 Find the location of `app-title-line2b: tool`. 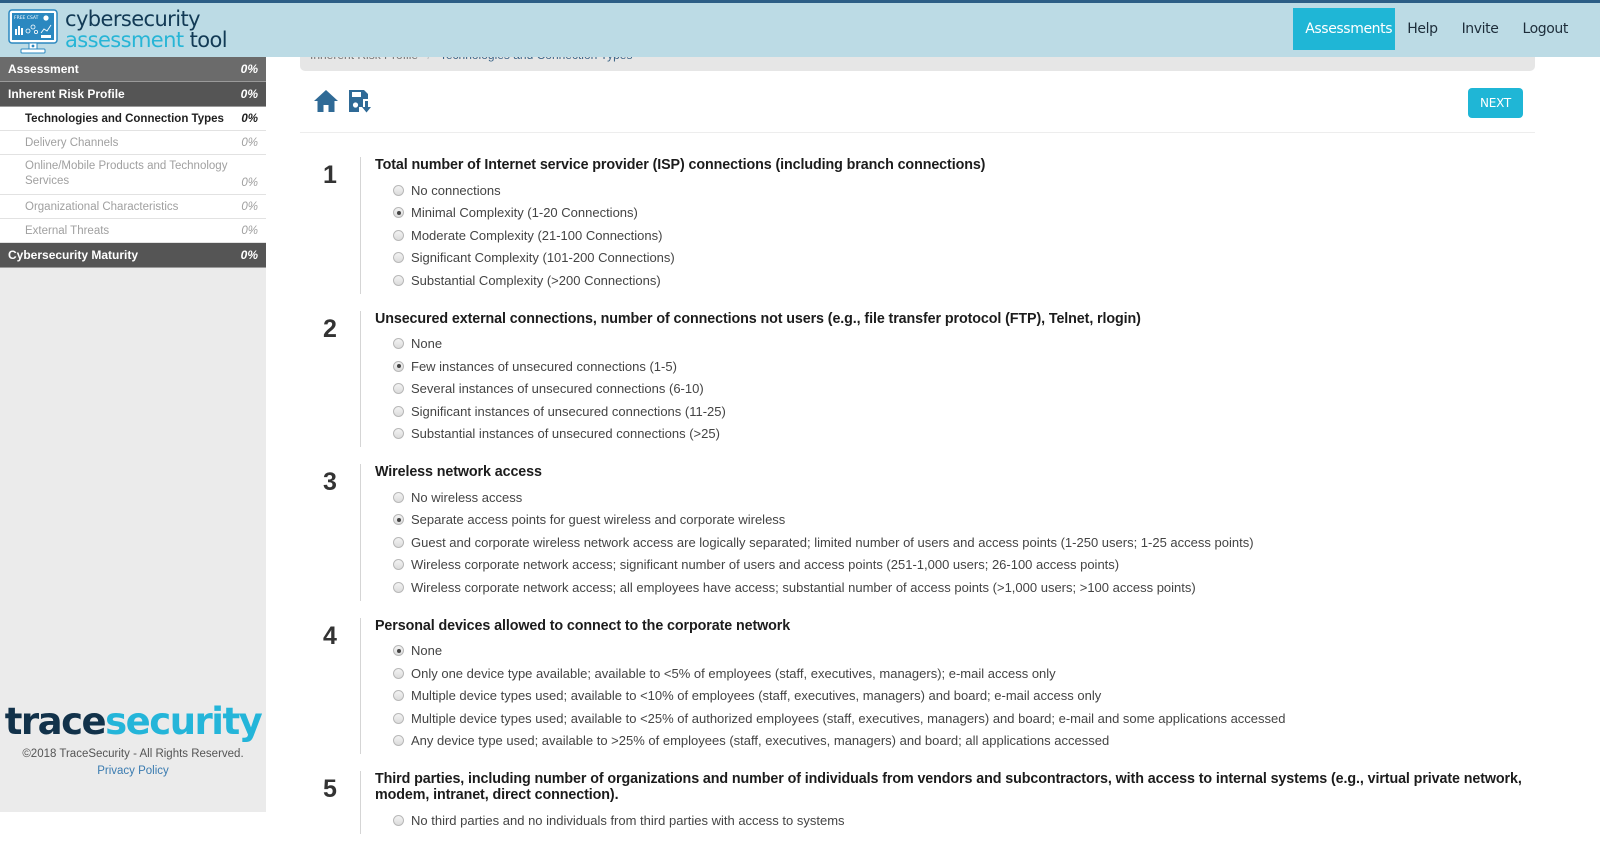

app-title-line2b: tool is located at coordinates (208, 40).